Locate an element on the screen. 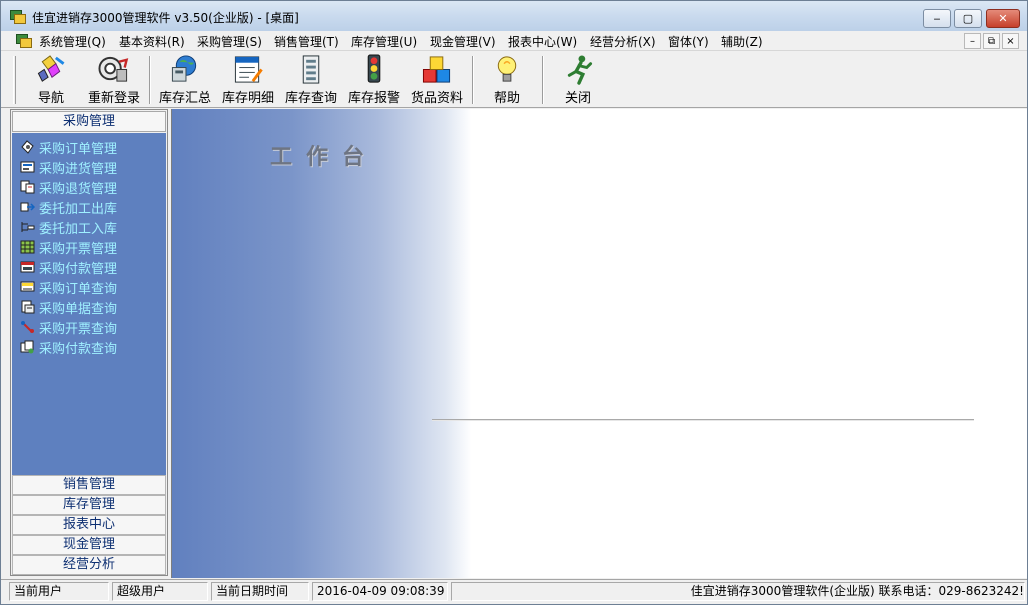 This screenshot has width=1028, height=605. sidebar-item-document-query: 采购单据查询 is located at coordinates (69, 307).